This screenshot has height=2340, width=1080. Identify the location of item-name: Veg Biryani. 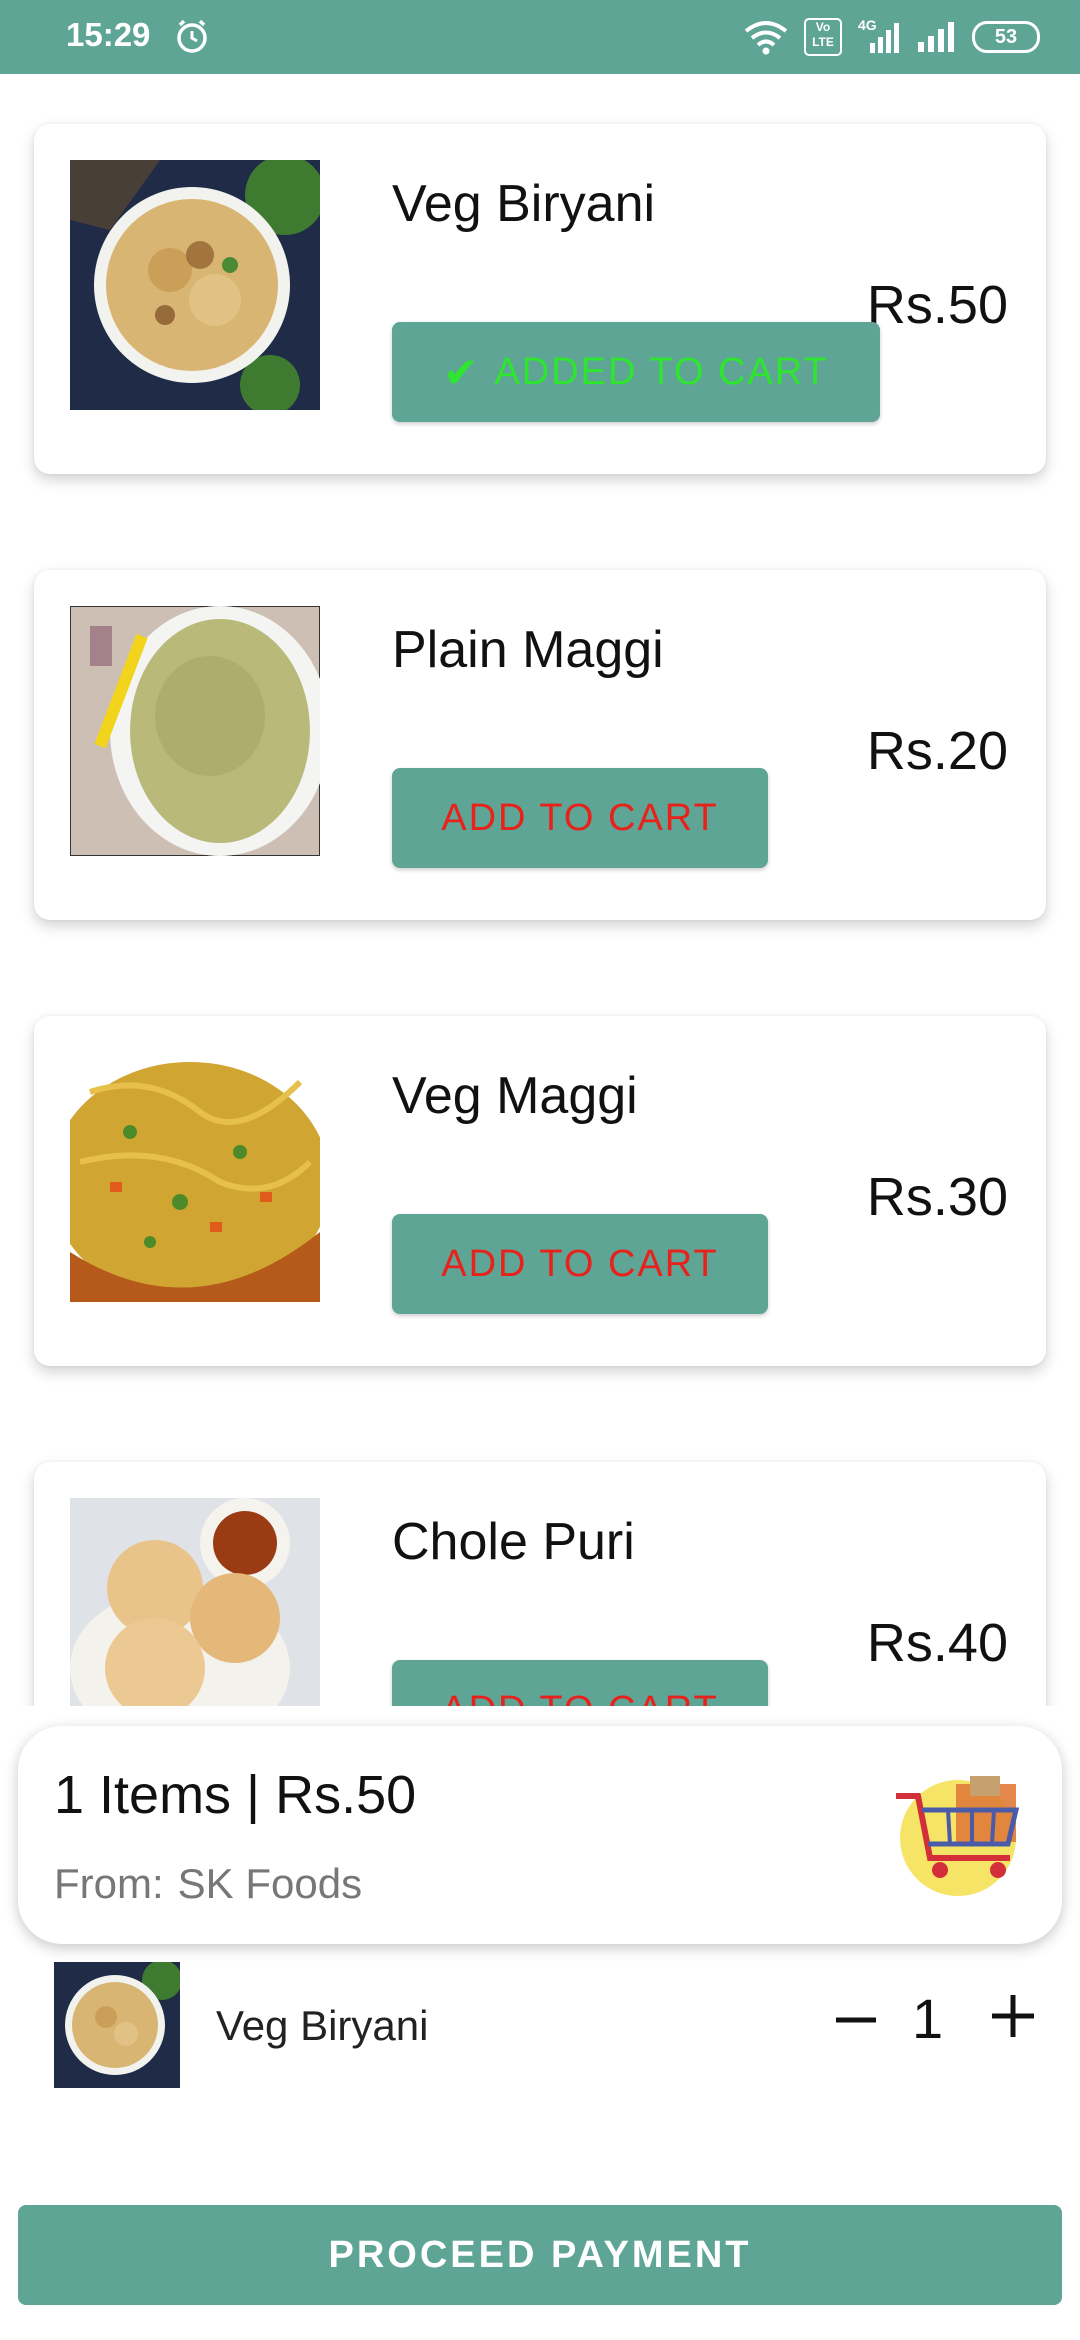
(524, 204).